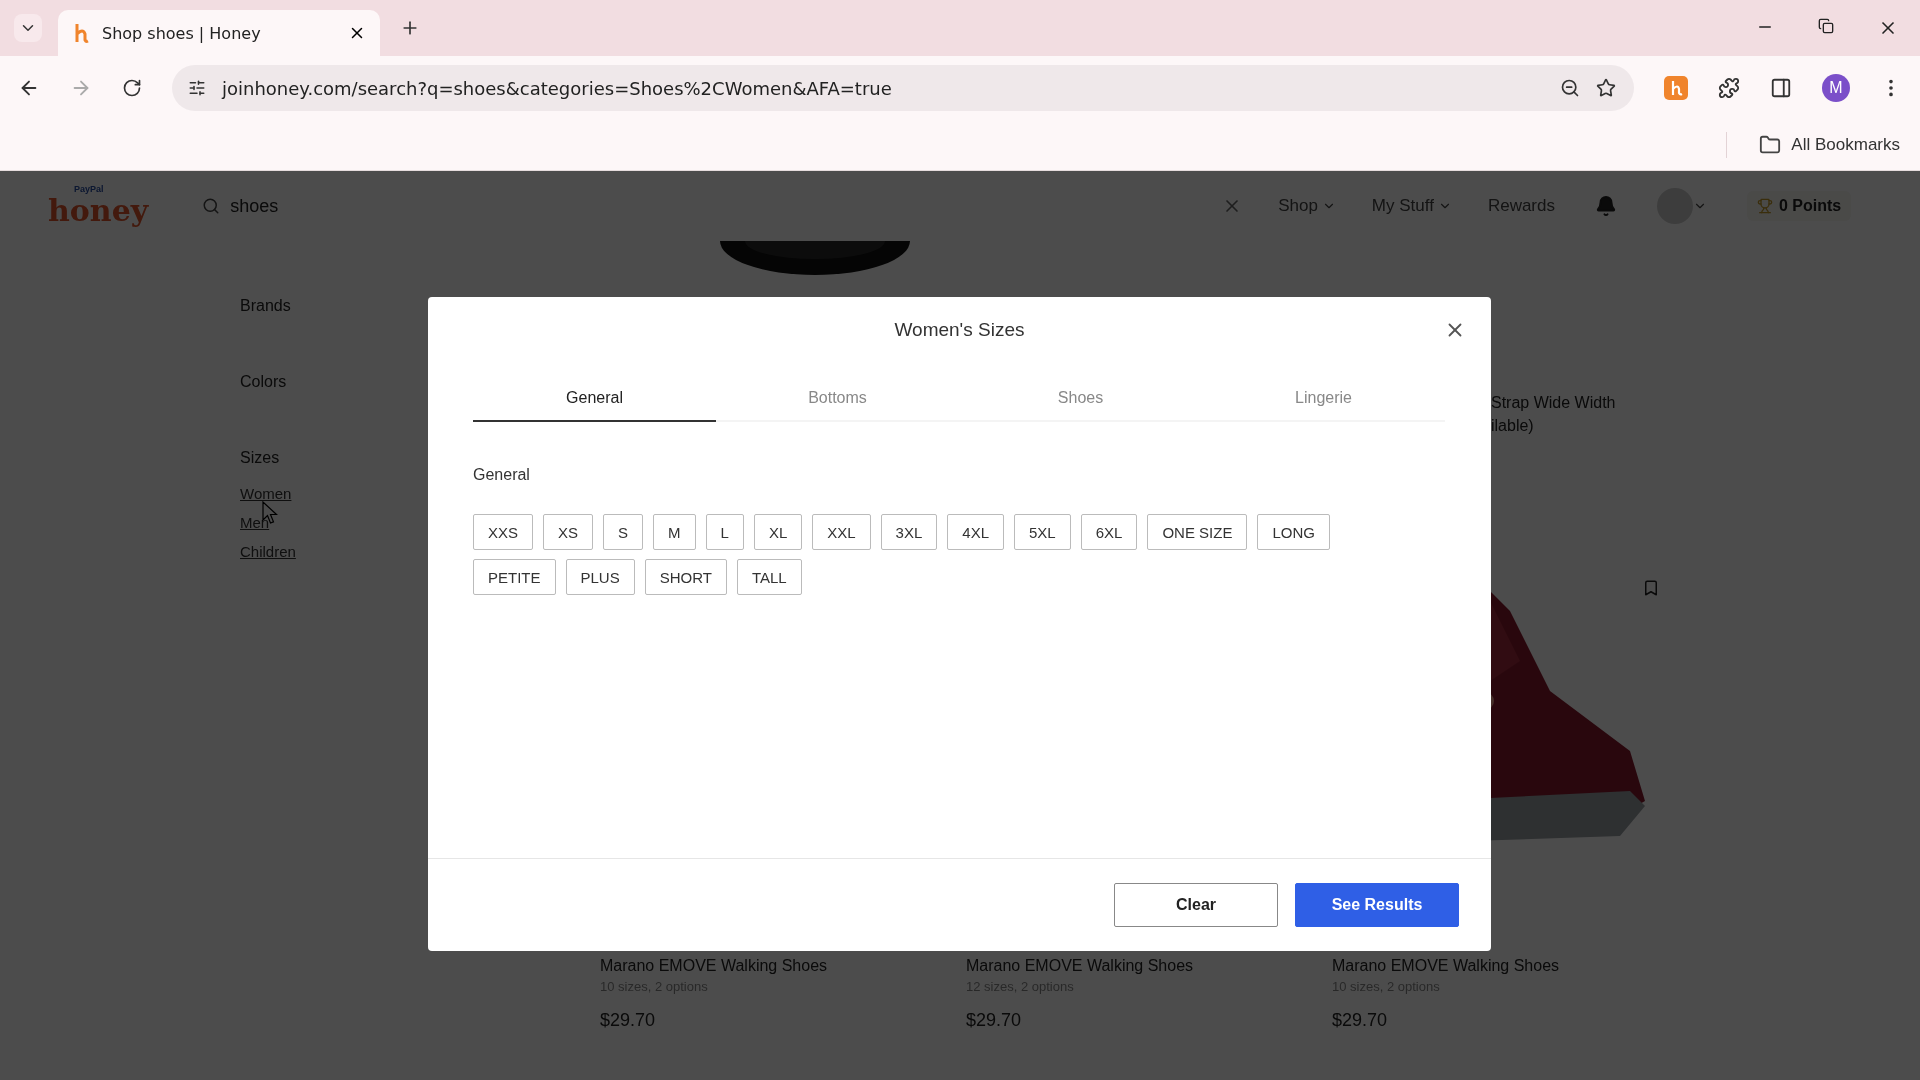 Image resolution: width=1920 pixels, height=1080 pixels. What do you see at coordinates (514, 577) in the screenshot?
I see `size-option: PETITE` at bounding box center [514, 577].